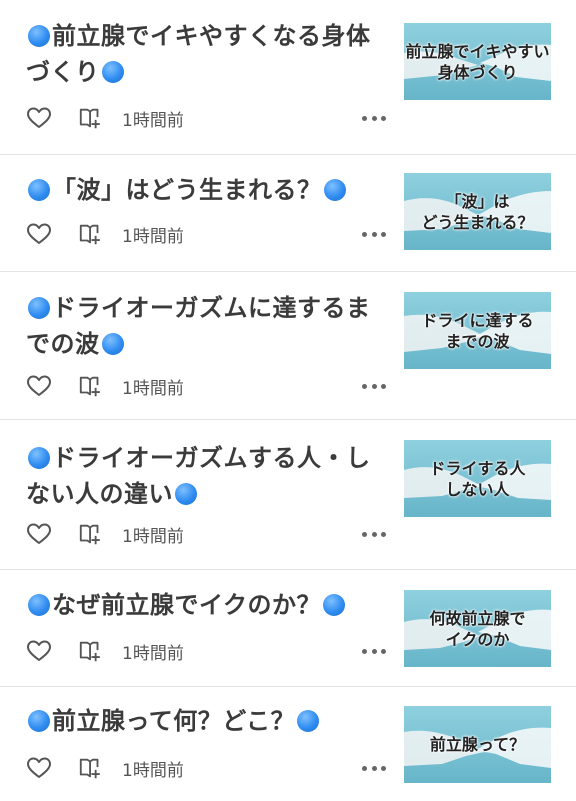 The width and height of the screenshot is (576, 801). I want to click on article-thumbnail: ドライに達する までの波, so click(477, 330).